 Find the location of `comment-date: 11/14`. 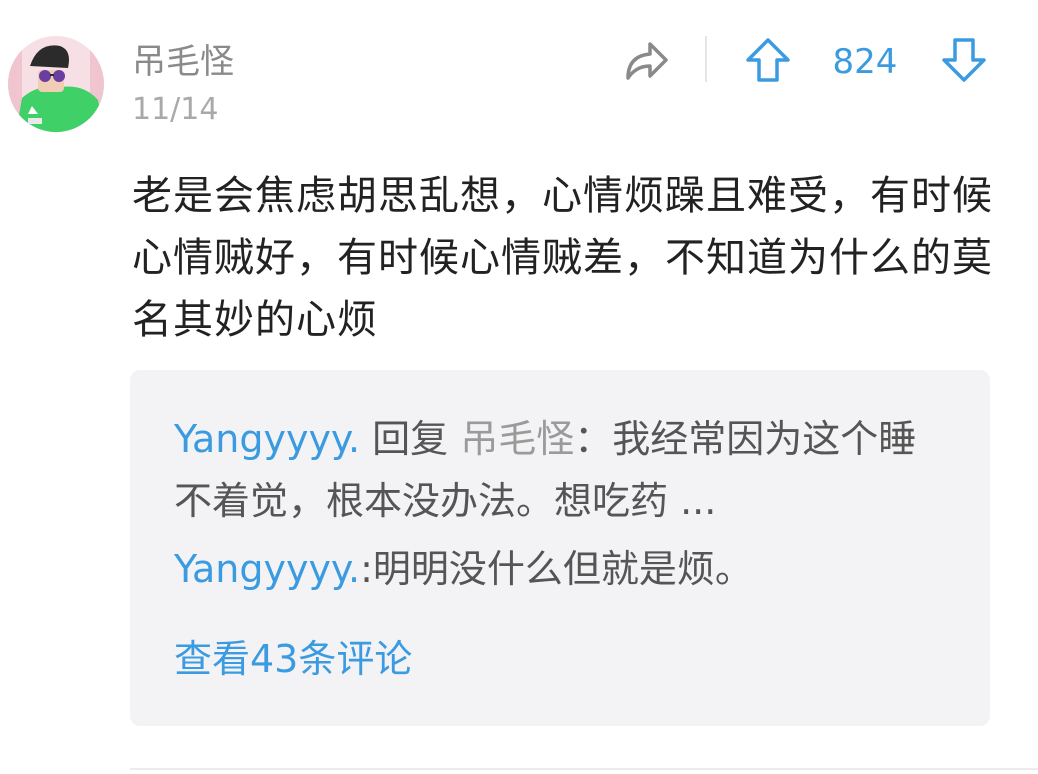

comment-date: 11/14 is located at coordinates (175, 109).